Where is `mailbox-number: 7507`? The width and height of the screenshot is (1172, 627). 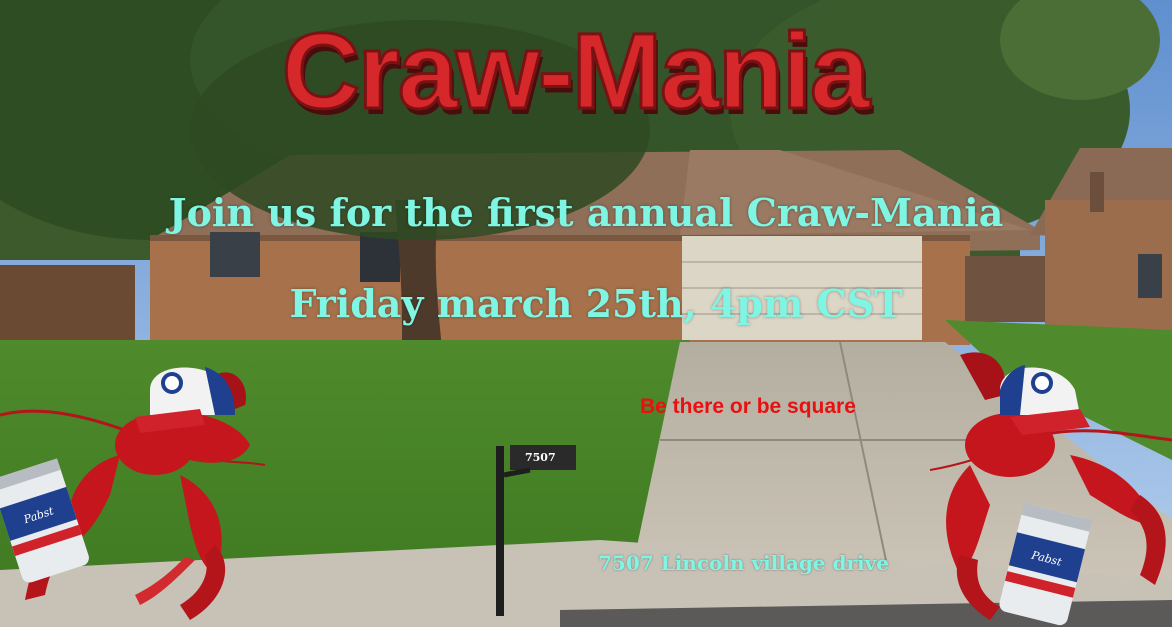
mailbox-number: 7507 is located at coordinates (540, 457).